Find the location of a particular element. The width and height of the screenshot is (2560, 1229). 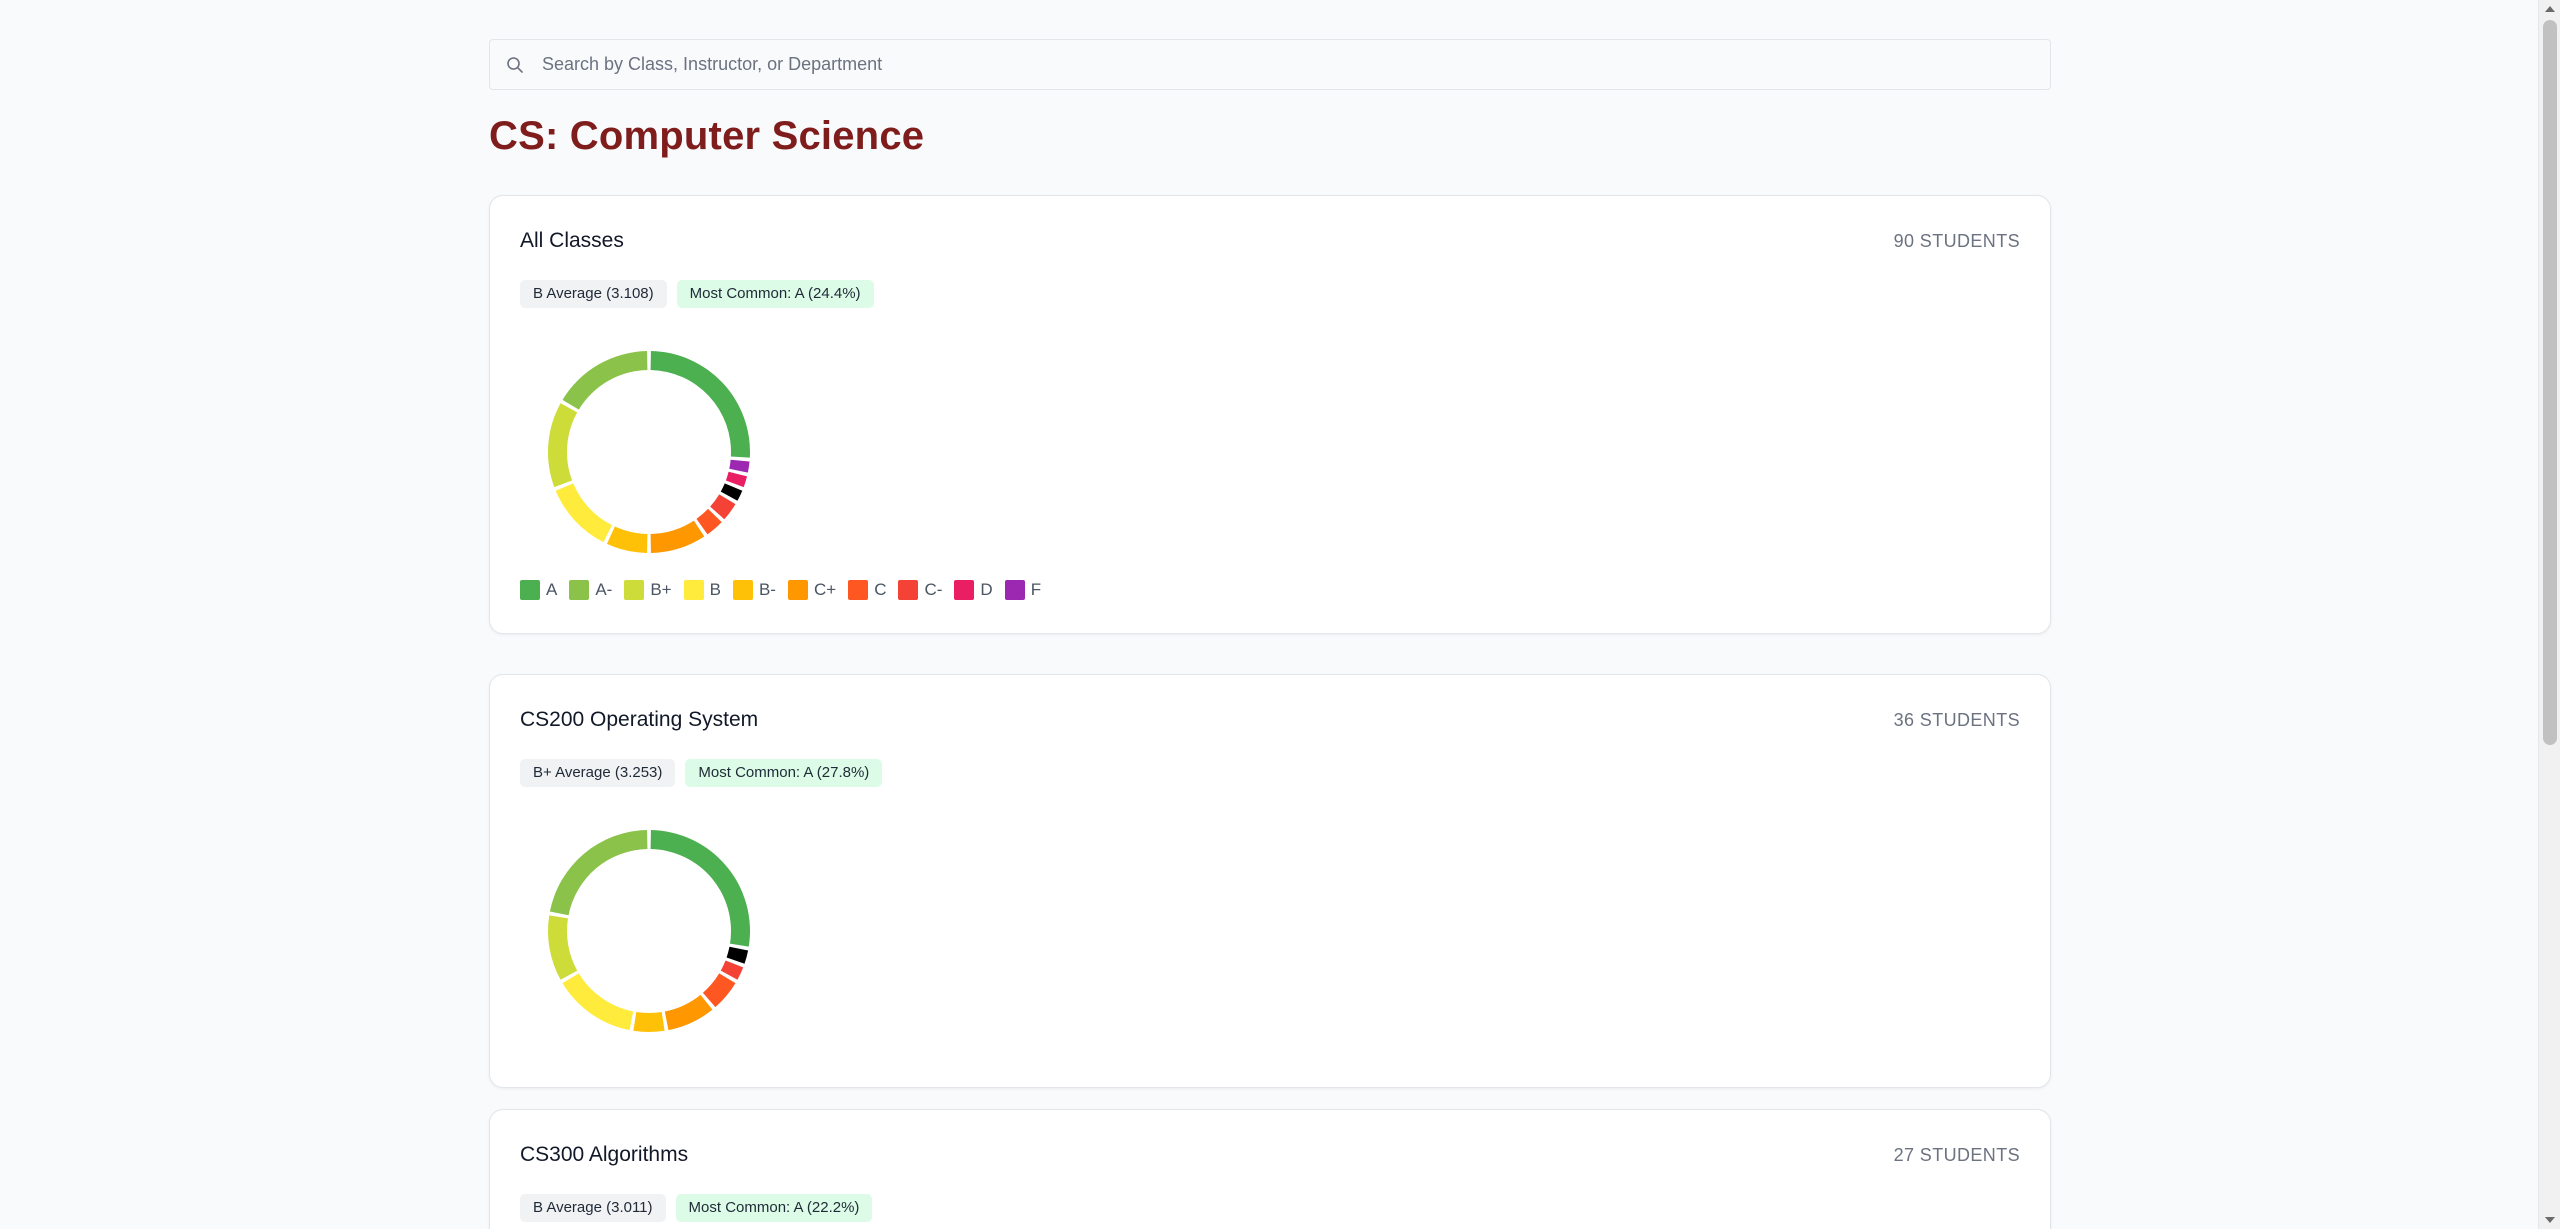

legend-label: B is located at coordinates (715, 589).